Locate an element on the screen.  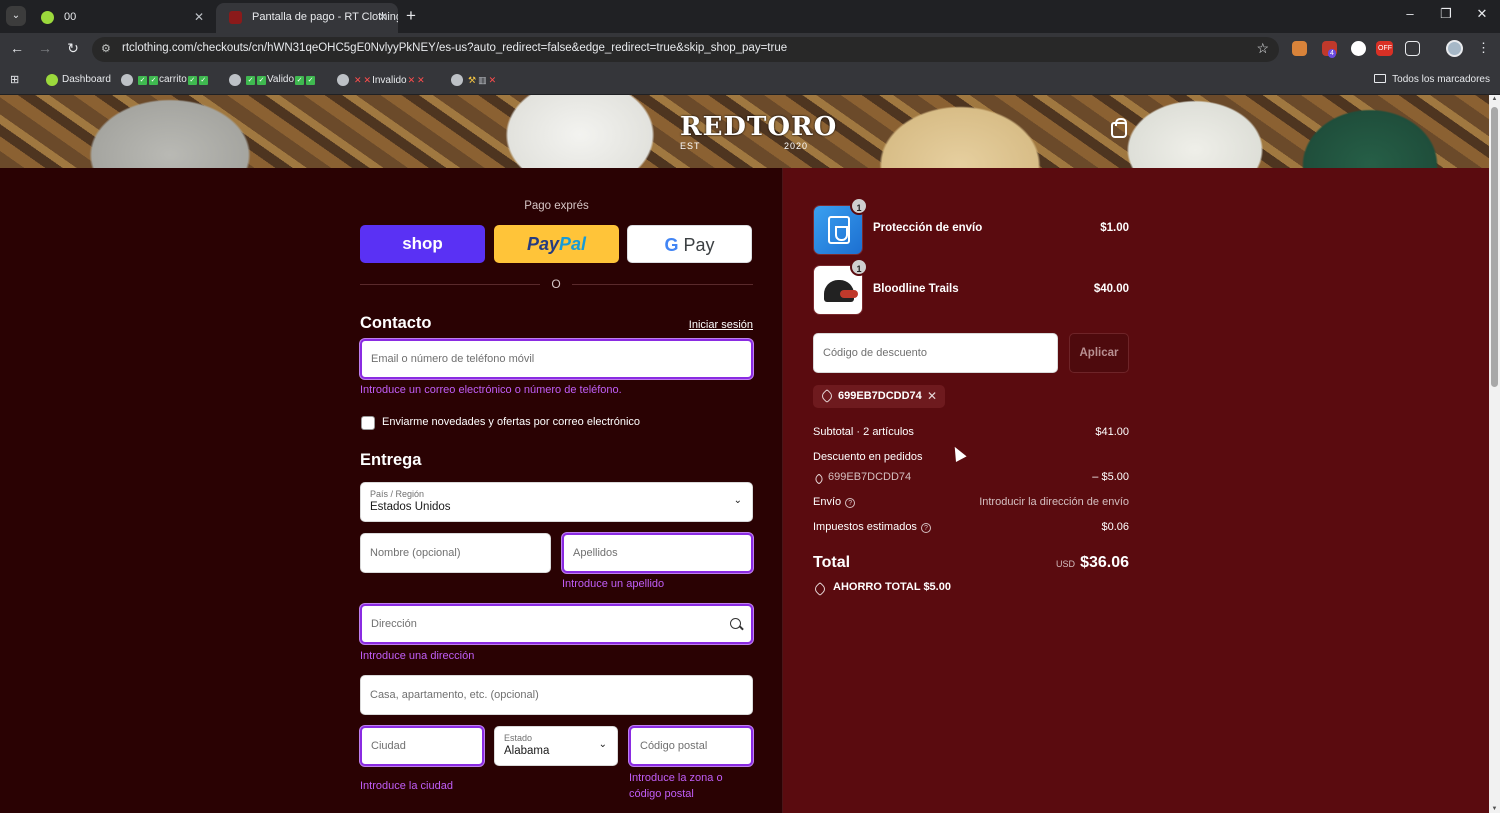
header-banner: REDTORO EST 2020 is located at coordinates (744, 131).